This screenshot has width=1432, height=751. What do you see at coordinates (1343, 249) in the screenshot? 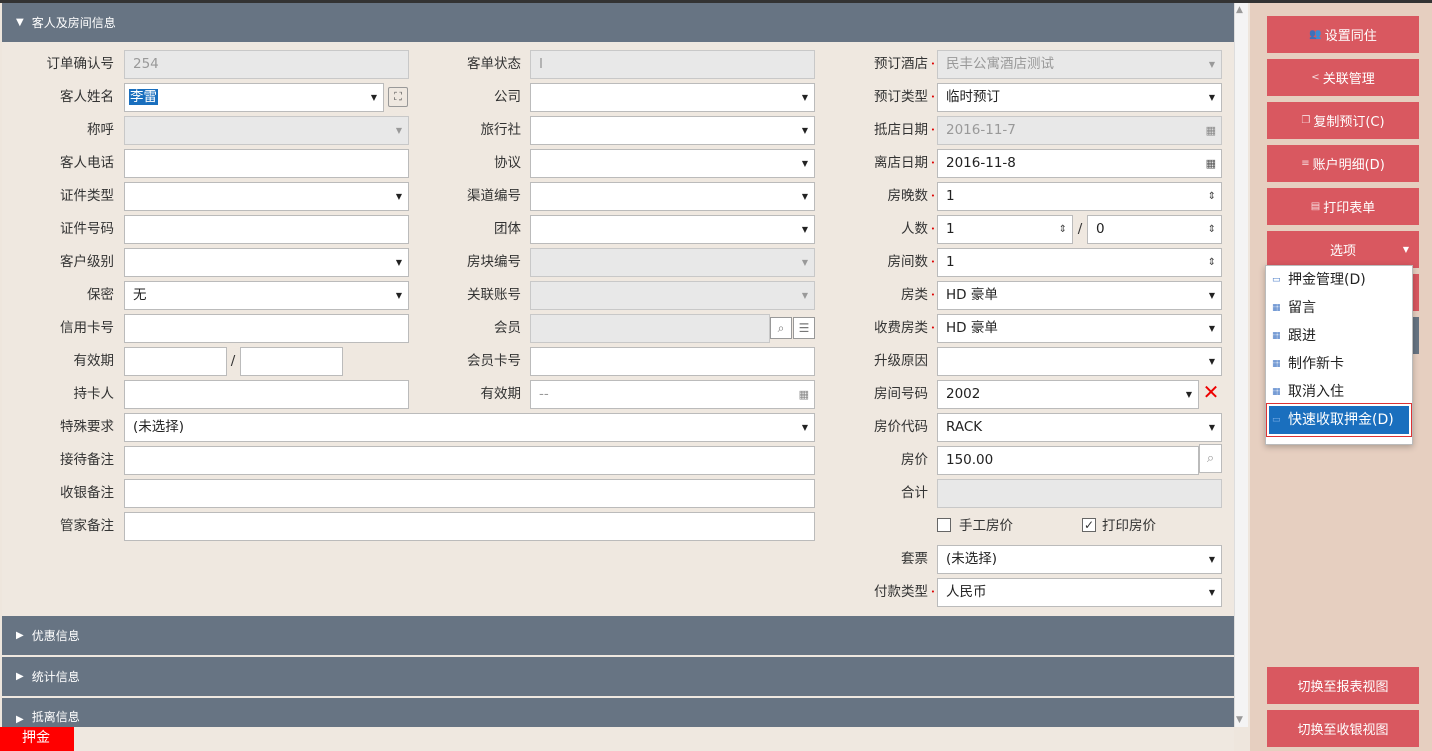
I see `options-button: 选项 ▼` at bounding box center [1343, 249].